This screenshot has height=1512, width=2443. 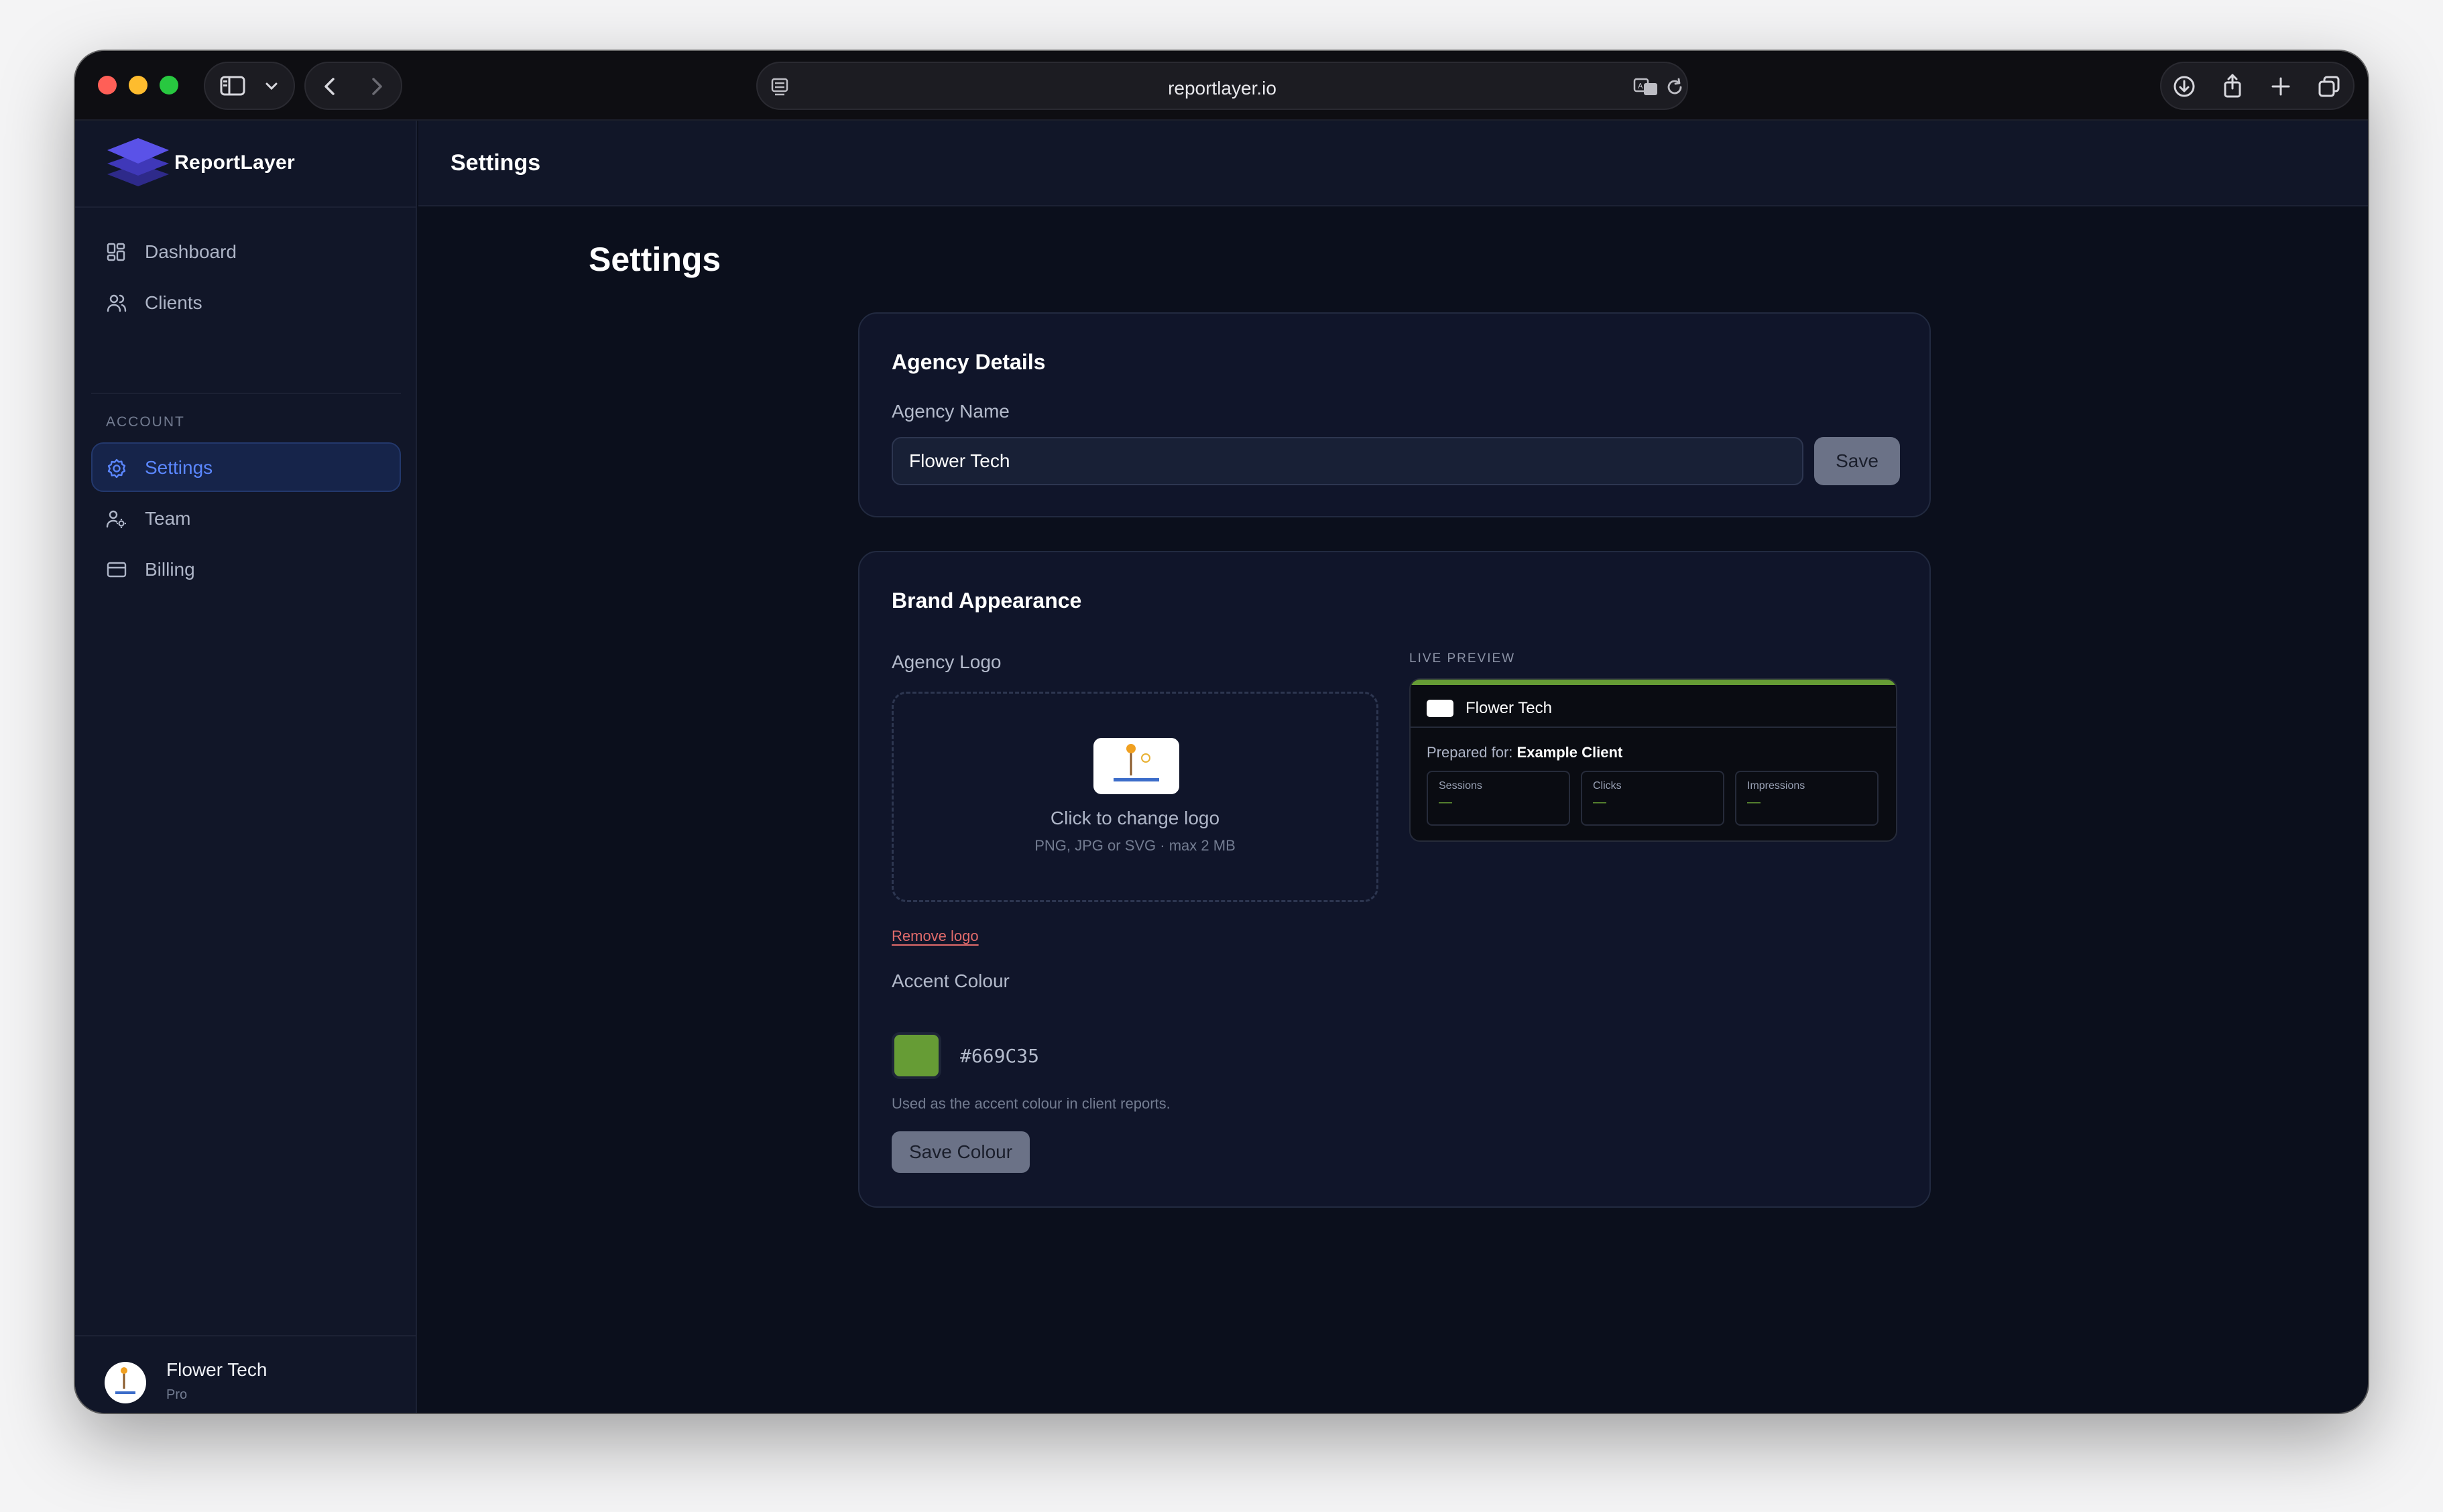 What do you see at coordinates (271, 86) in the screenshot?
I see `chevron-down-icon` at bounding box center [271, 86].